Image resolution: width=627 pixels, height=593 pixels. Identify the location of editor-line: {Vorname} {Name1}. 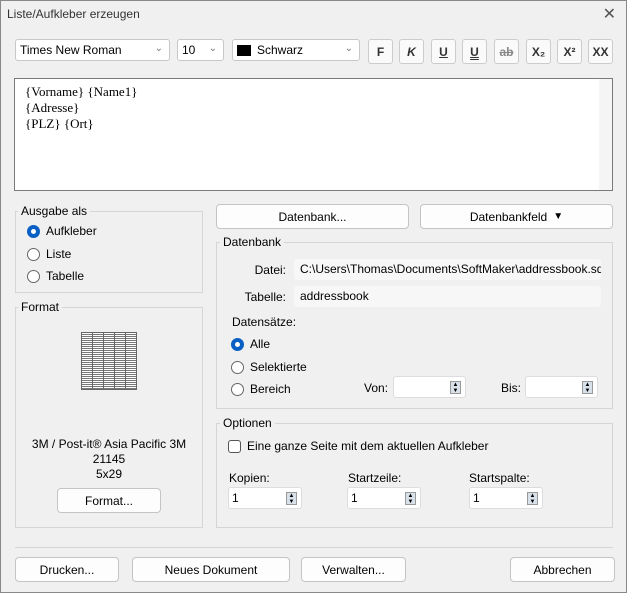
(81, 91).